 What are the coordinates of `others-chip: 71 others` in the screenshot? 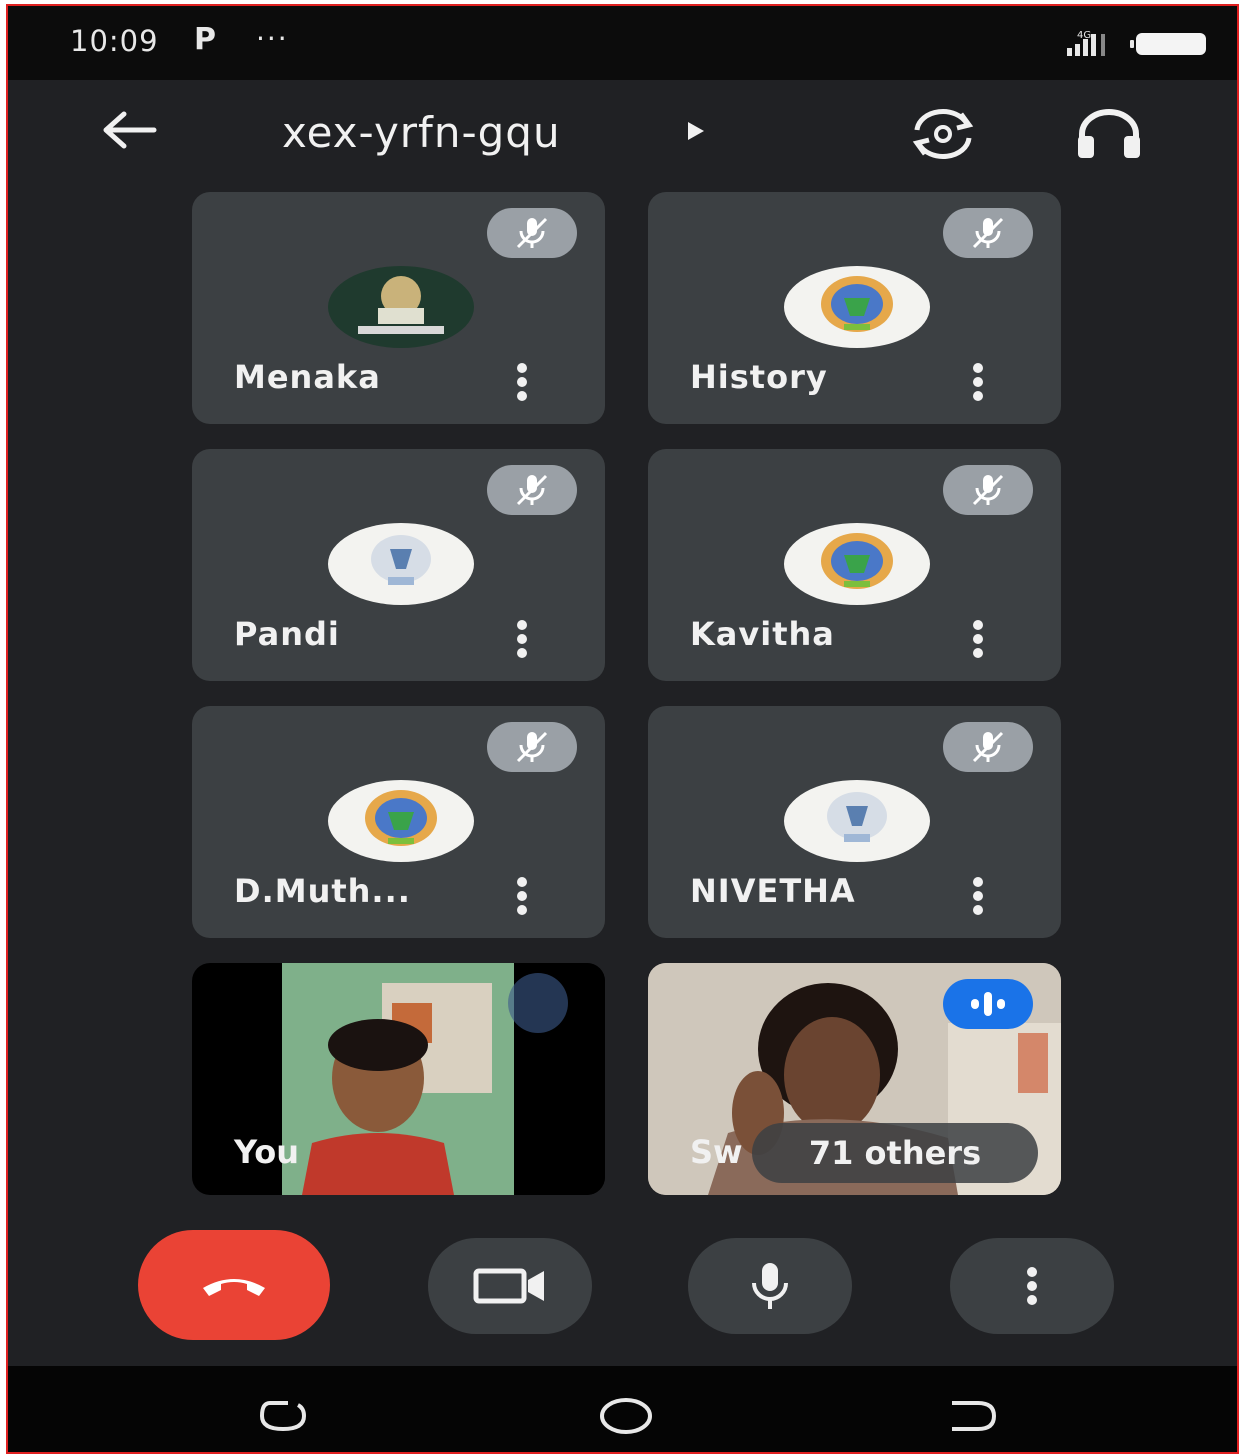 It's located at (895, 1153).